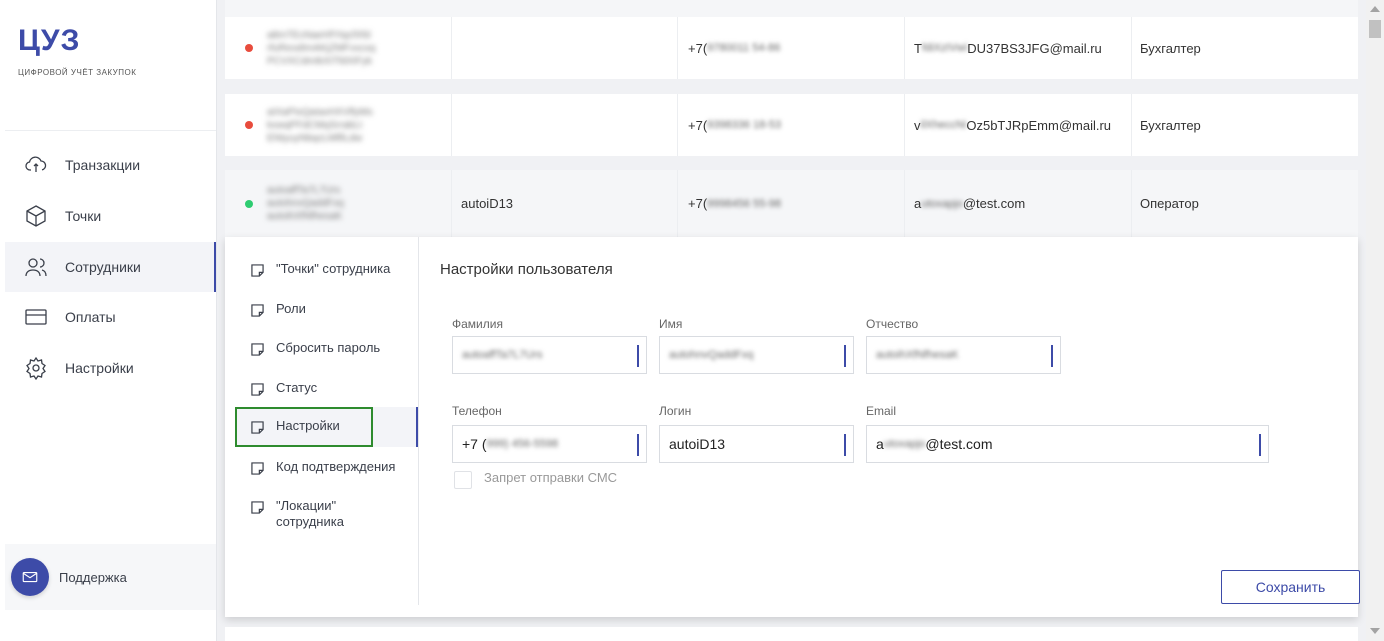 This screenshot has height=641, width=1384. What do you see at coordinates (1290, 587) in the screenshot?
I see `save-button: Сохранить` at bounding box center [1290, 587].